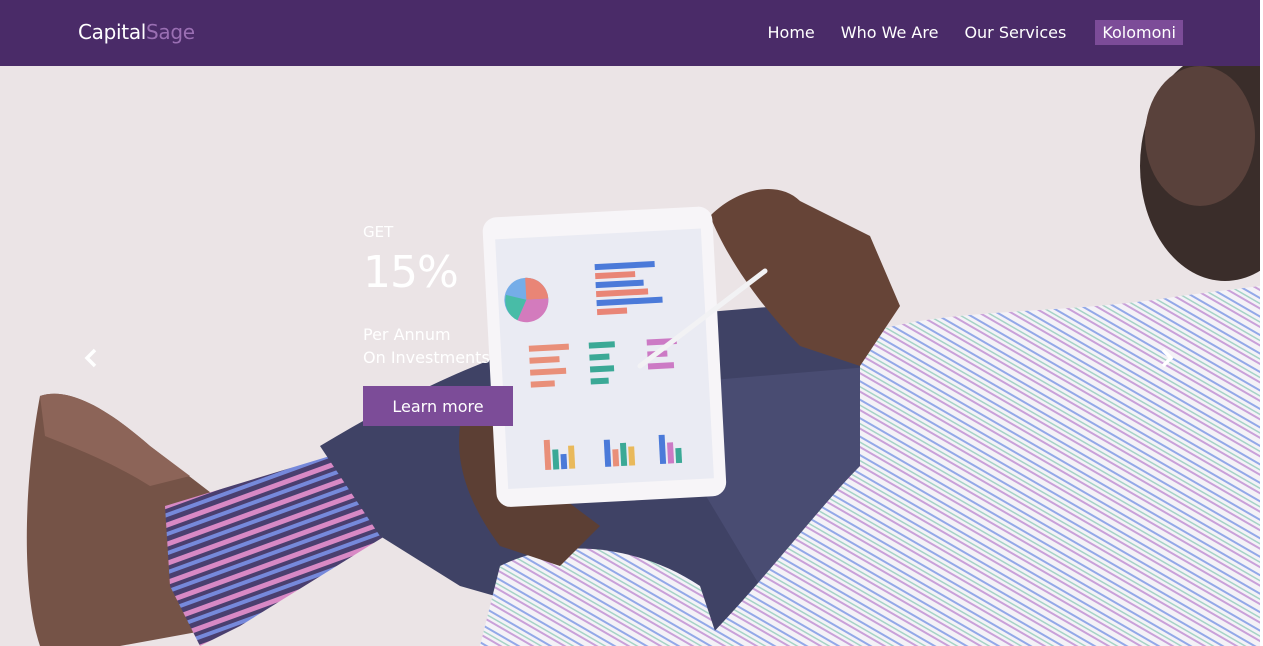 Image resolution: width=1263 pixels, height=646 pixels. I want to click on brand-name-secondary: Sage, so click(170, 32).